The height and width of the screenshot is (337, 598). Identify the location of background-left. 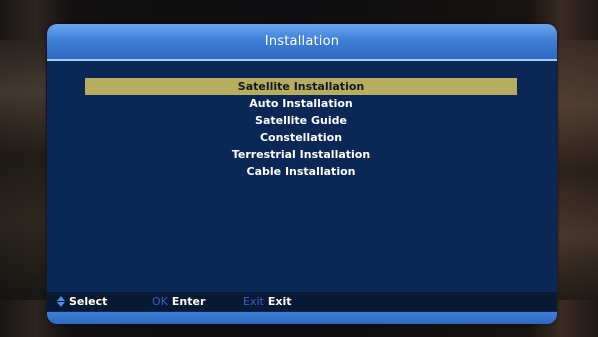
(23, 170).